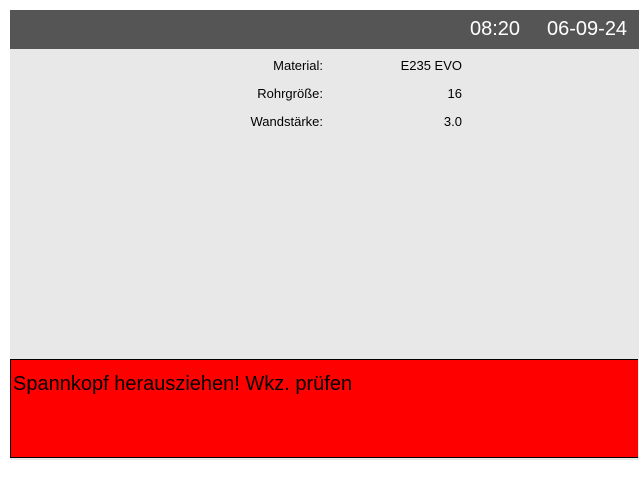  I want to click on clock-time: 08:20, so click(495, 29).